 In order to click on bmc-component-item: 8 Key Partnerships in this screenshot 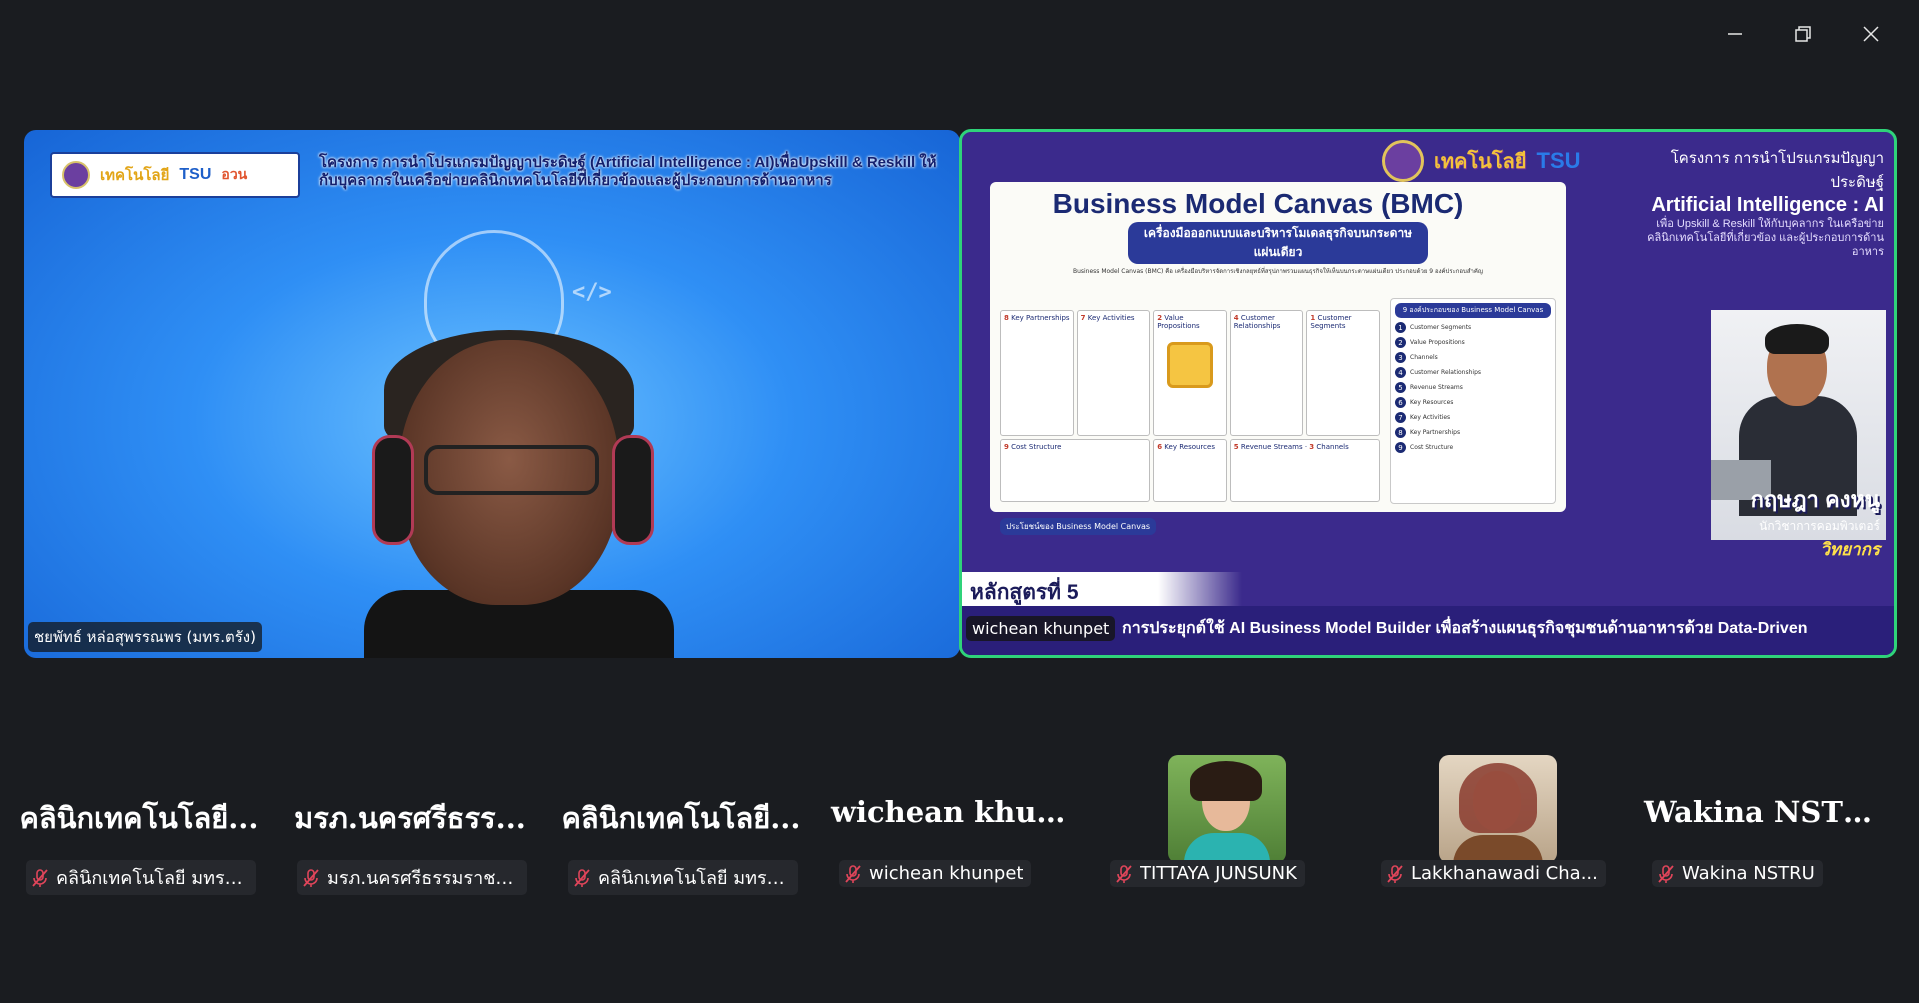, I will do `click(1473, 432)`.